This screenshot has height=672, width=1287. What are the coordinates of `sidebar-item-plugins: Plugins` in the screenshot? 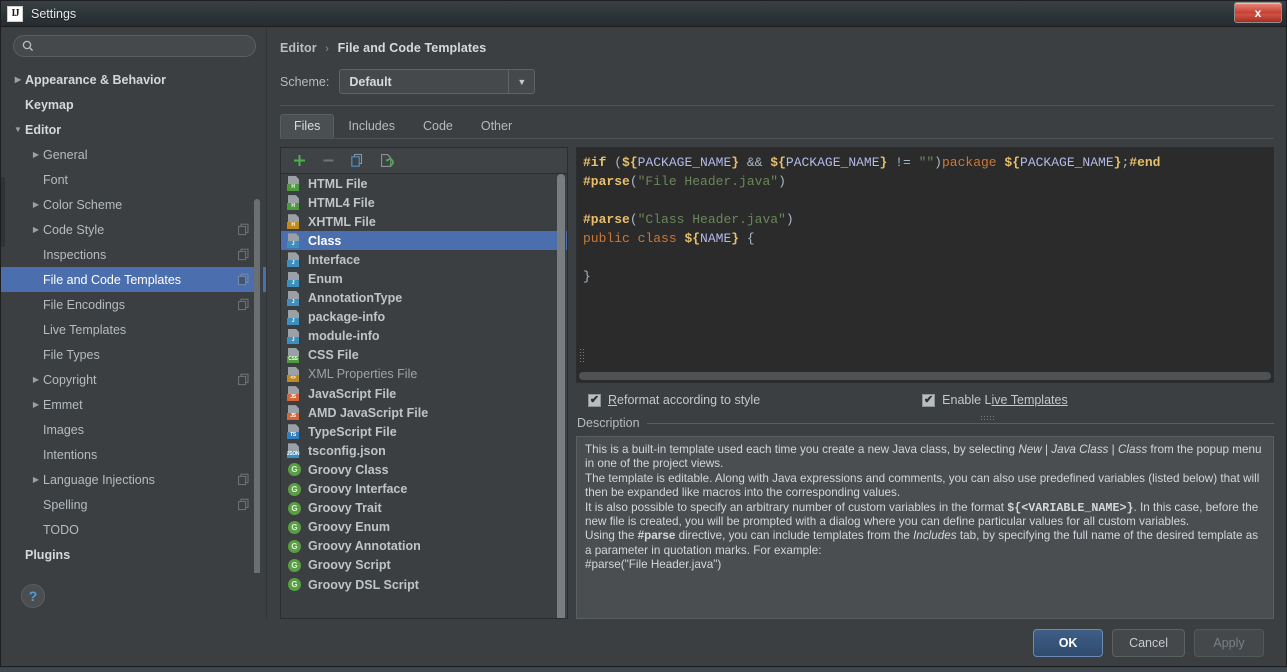 It's located at (133, 554).